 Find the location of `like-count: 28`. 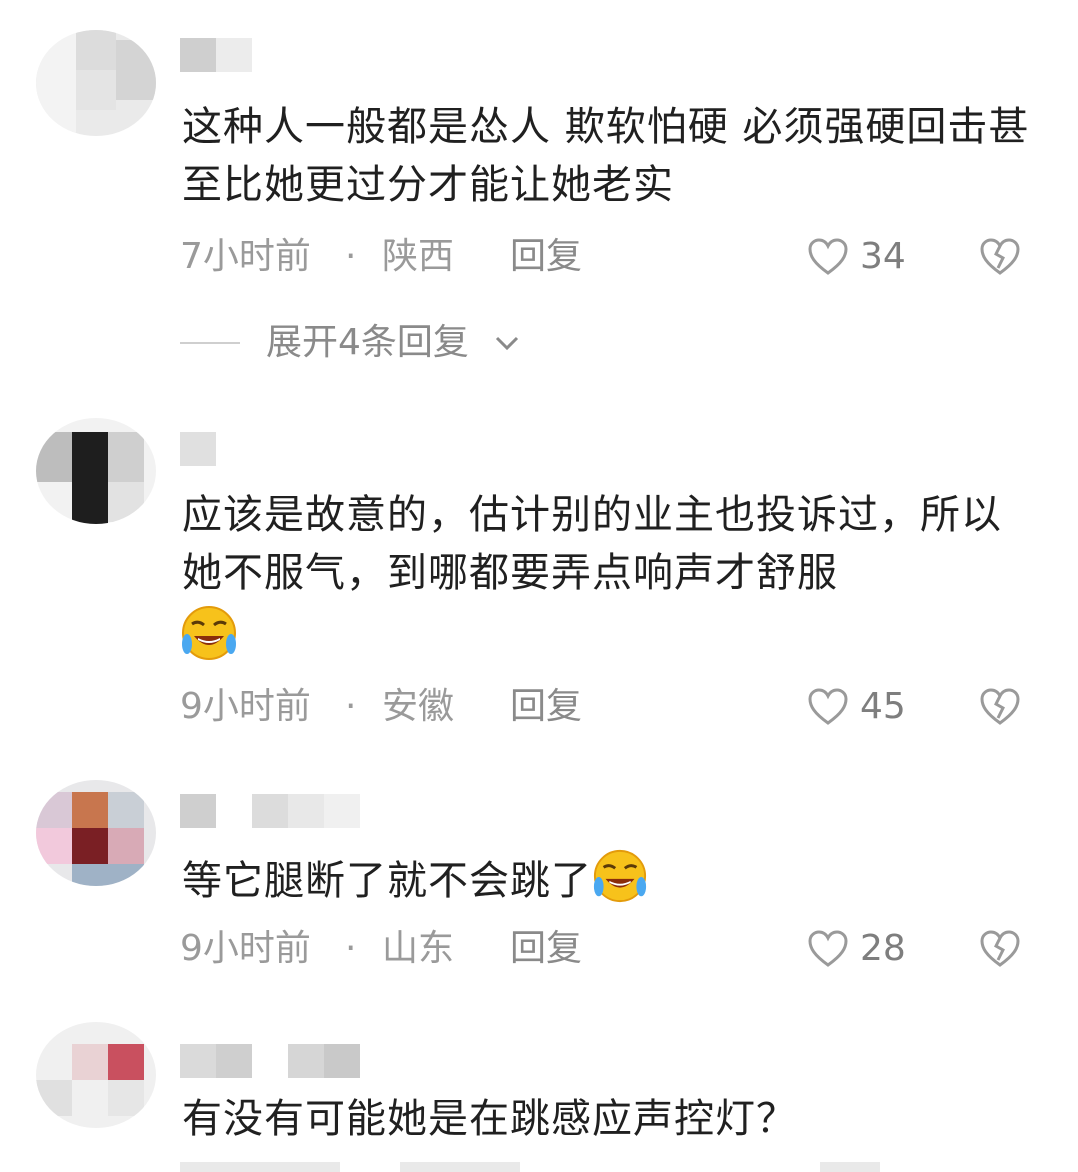

like-count: 28 is located at coordinates (883, 948).